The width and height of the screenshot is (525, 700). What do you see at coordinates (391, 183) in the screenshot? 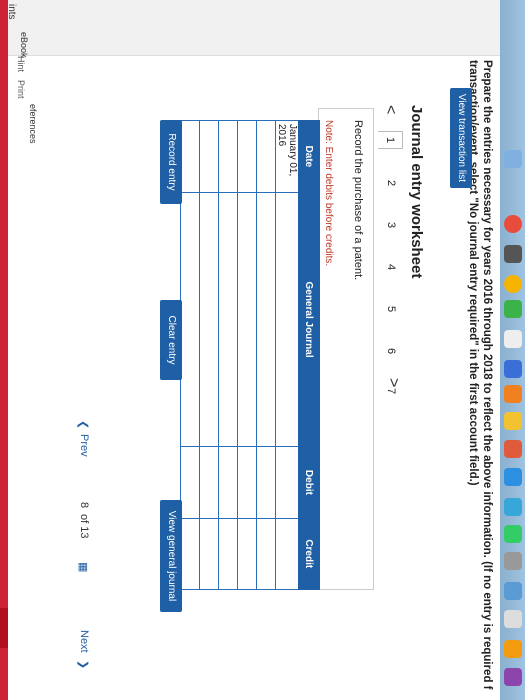
I see `step-tab-2: 2` at bounding box center [391, 183].